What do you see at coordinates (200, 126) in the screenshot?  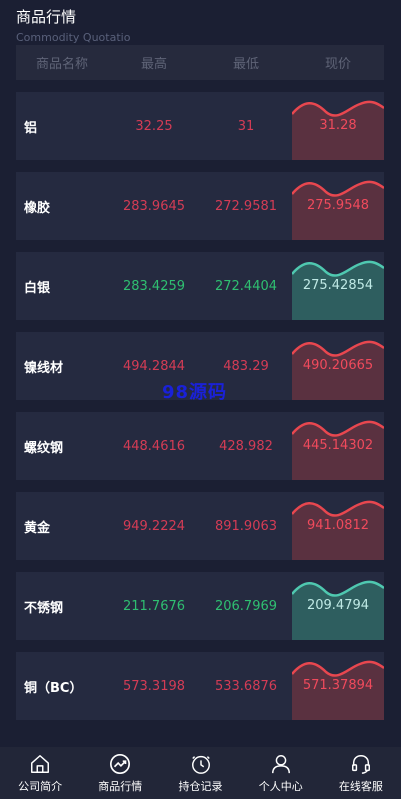 I see `quote-row: 铝 32.25 31 31.28` at bounding box center [200, 126].